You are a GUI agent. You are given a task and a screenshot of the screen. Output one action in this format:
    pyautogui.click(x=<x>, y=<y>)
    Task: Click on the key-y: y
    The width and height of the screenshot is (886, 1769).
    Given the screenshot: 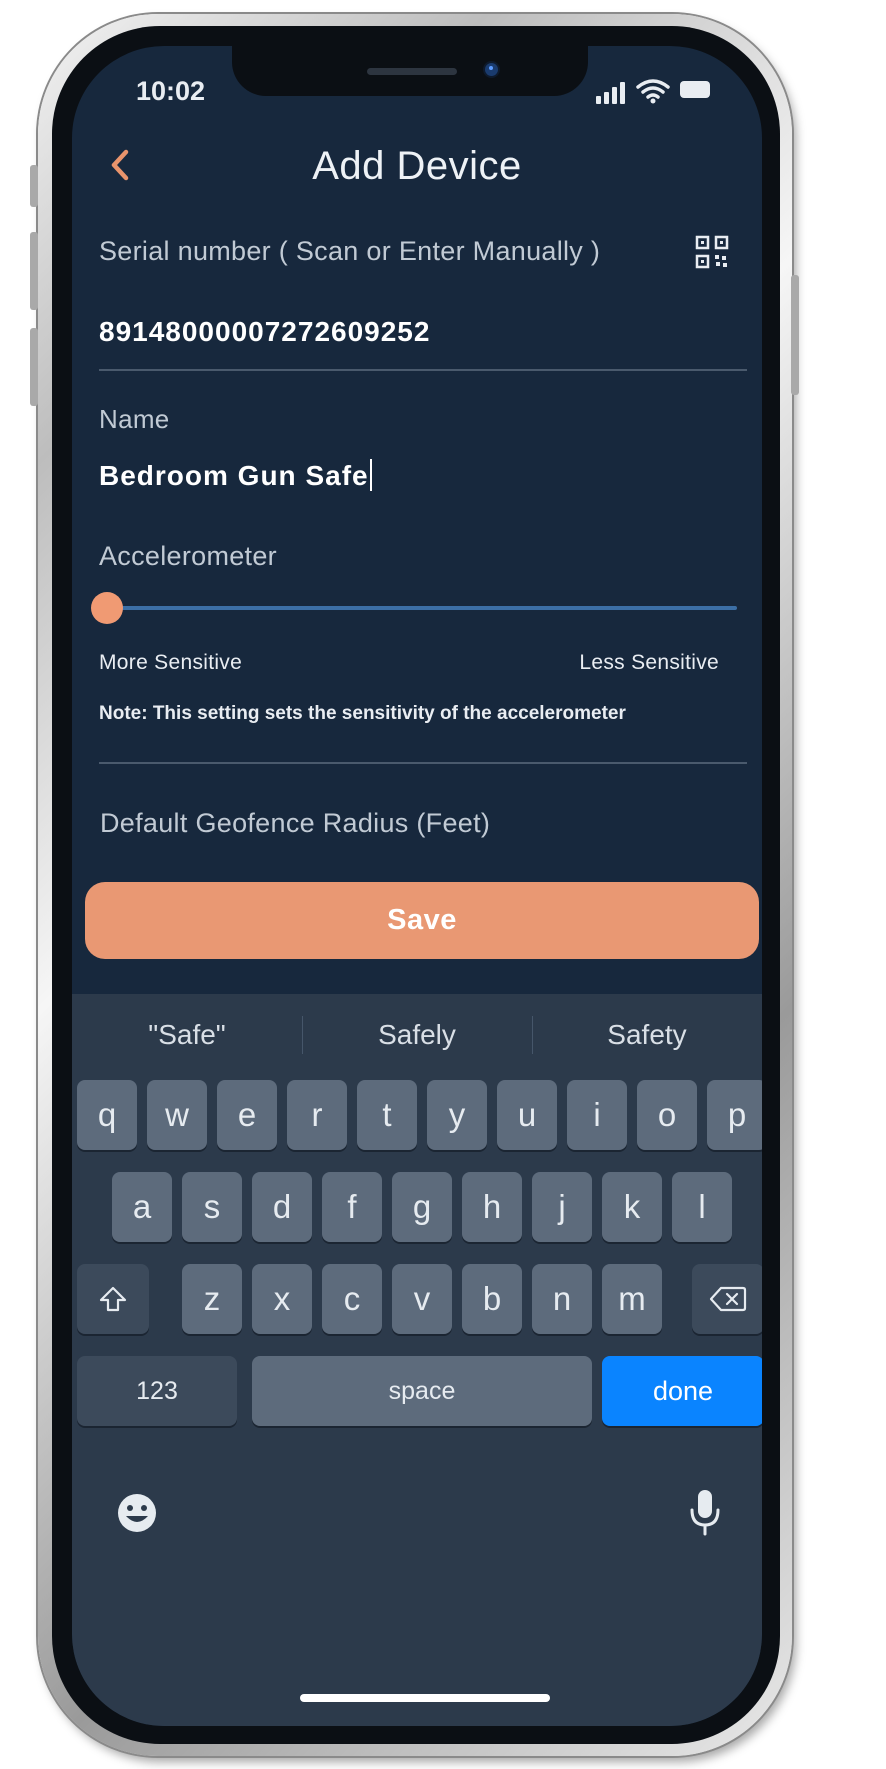 What is the action you would take?
    pyautogui.click(x=457, y=1115)
    